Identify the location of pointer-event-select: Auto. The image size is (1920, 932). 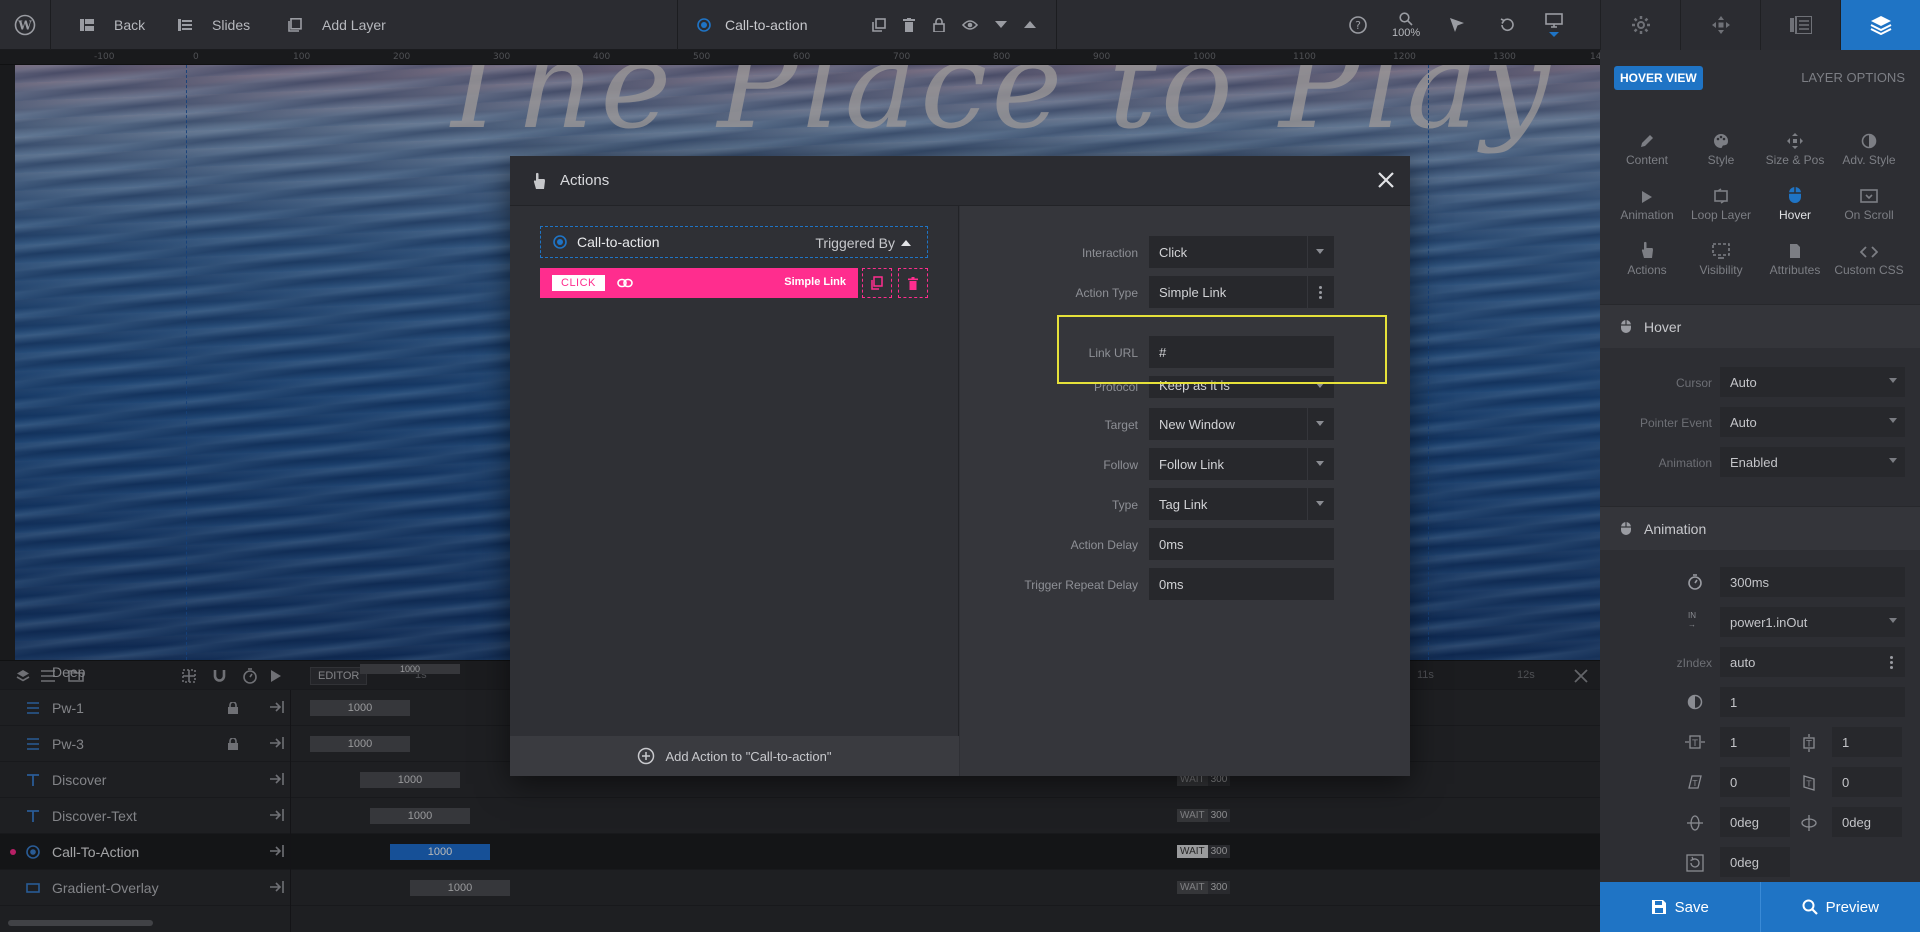
(1812, 422).